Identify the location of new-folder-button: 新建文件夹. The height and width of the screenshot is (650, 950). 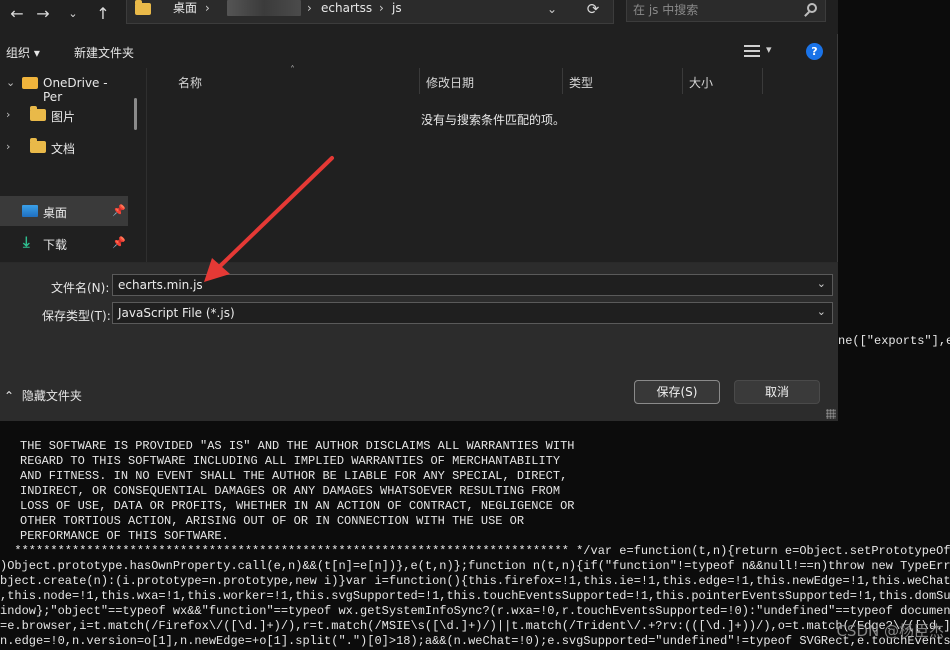
(104, 52).